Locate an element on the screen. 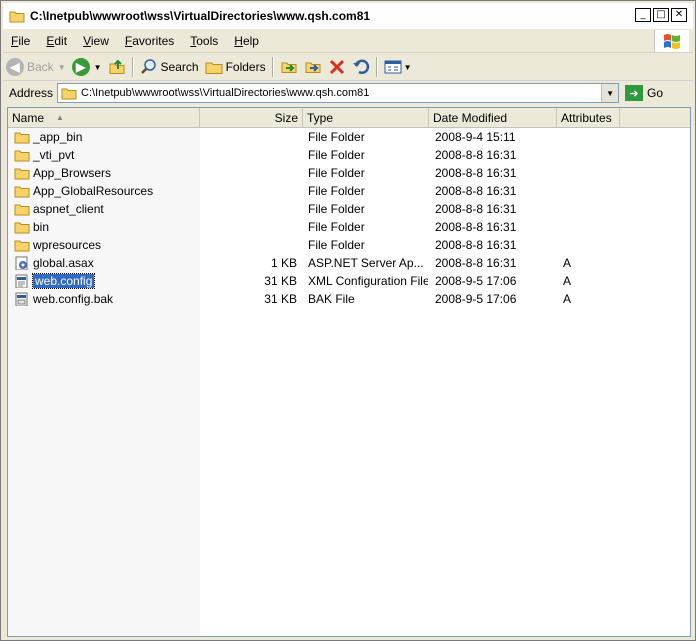  delete-button is located at coordinates (337, 67).